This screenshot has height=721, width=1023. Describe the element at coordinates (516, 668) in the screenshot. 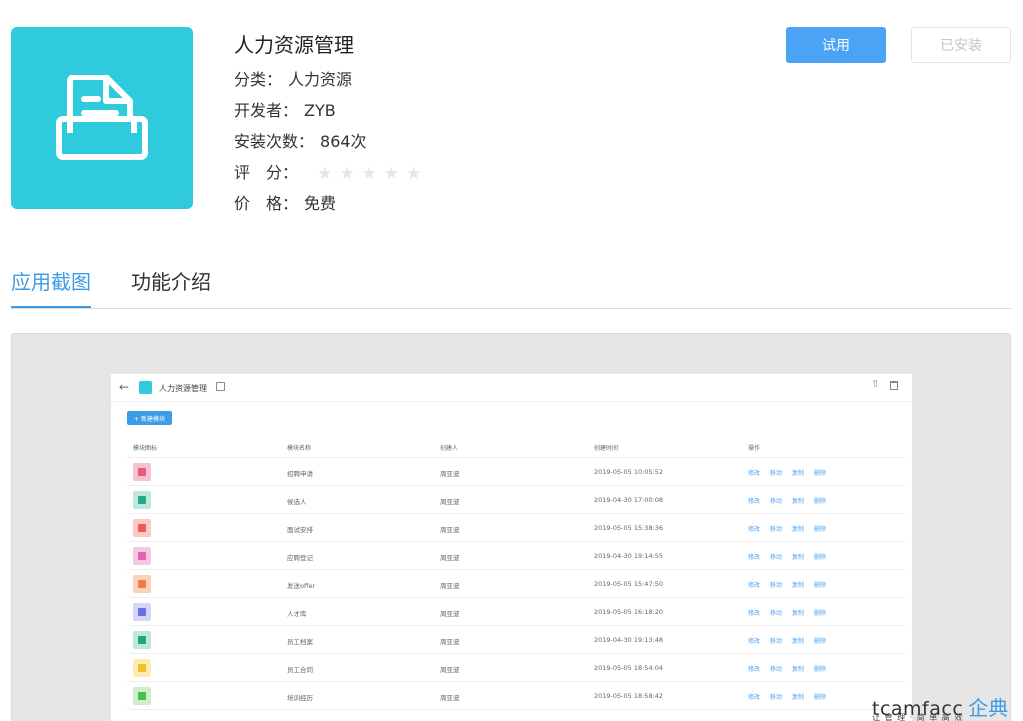

I see `table-row: 员工合同 周亚波 2019-05-05 18:54:04 修改 移动 复制 删除` at that location.